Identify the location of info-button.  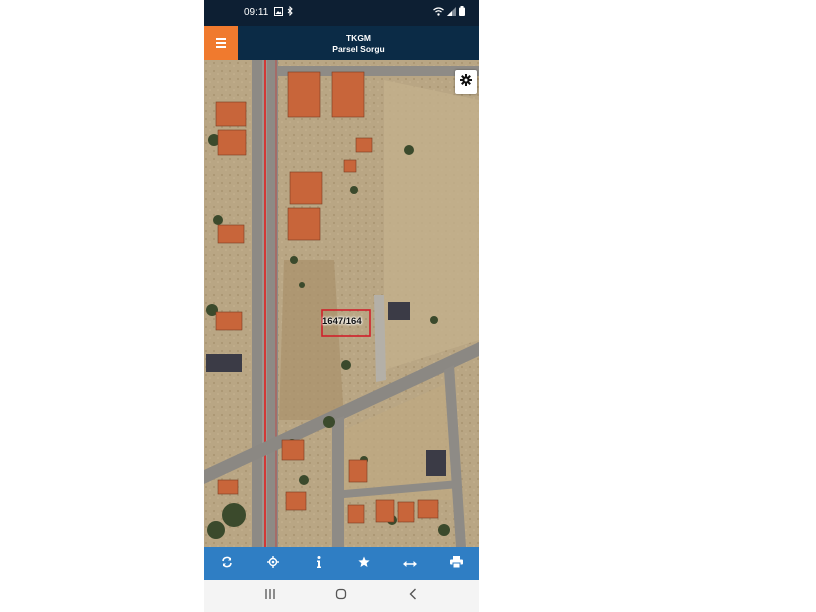
(319, 564).